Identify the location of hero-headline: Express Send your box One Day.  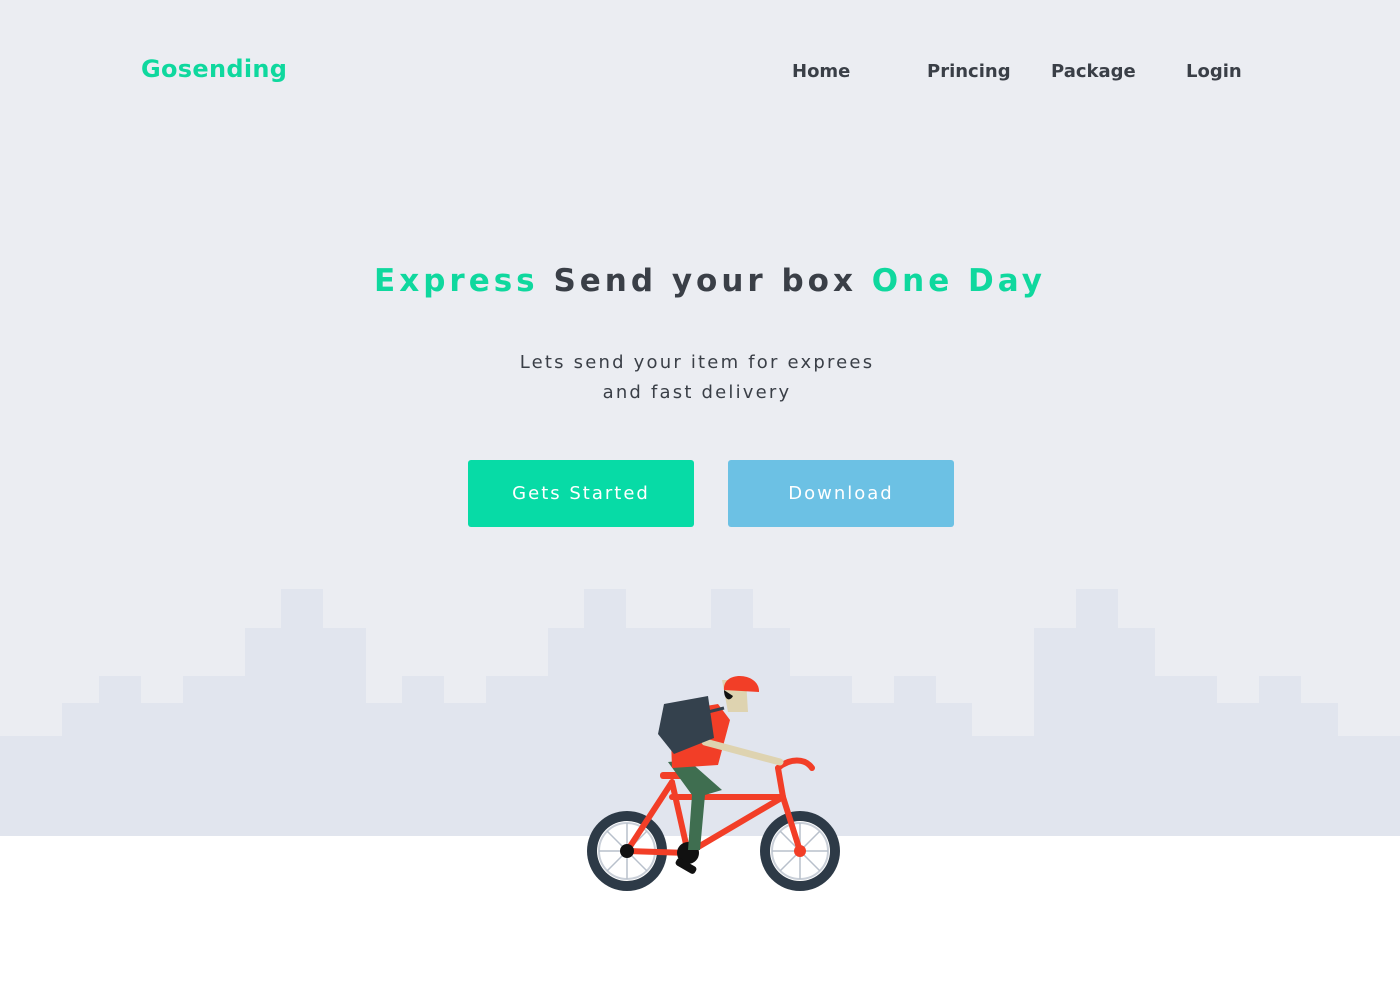
(700, 281).